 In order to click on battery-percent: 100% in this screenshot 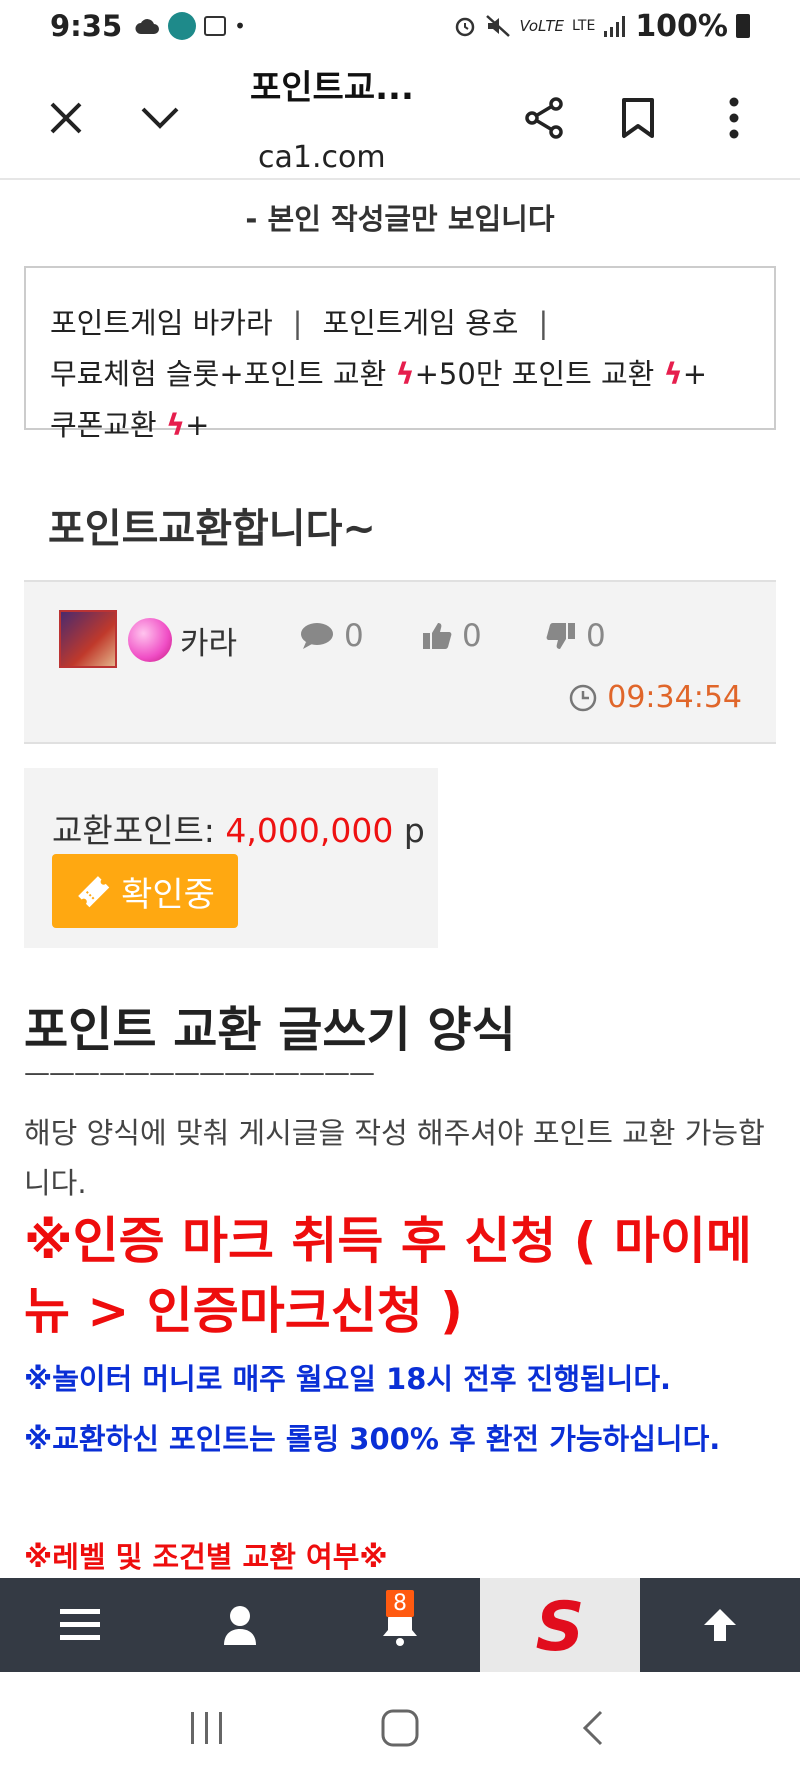, I will do `click(681, 26)`.